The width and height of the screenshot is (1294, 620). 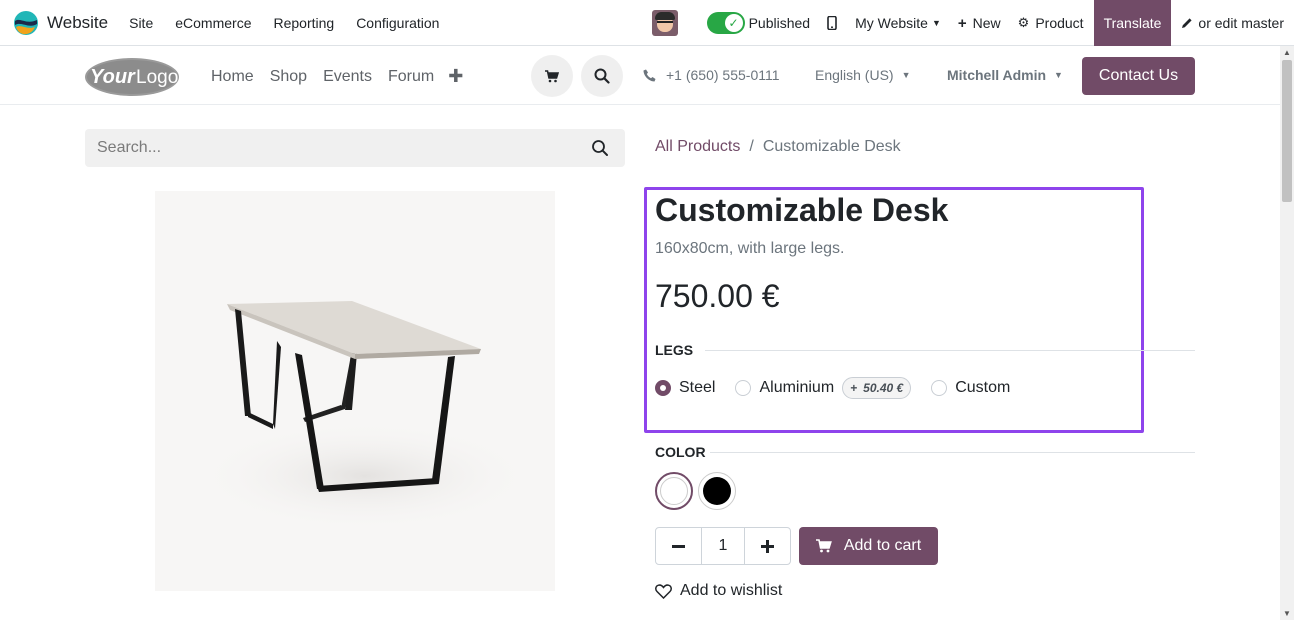 What do you see at coordinates (26, 22) in the screenshot?
I see `website-app-icon` at bounding box center [26, 22].